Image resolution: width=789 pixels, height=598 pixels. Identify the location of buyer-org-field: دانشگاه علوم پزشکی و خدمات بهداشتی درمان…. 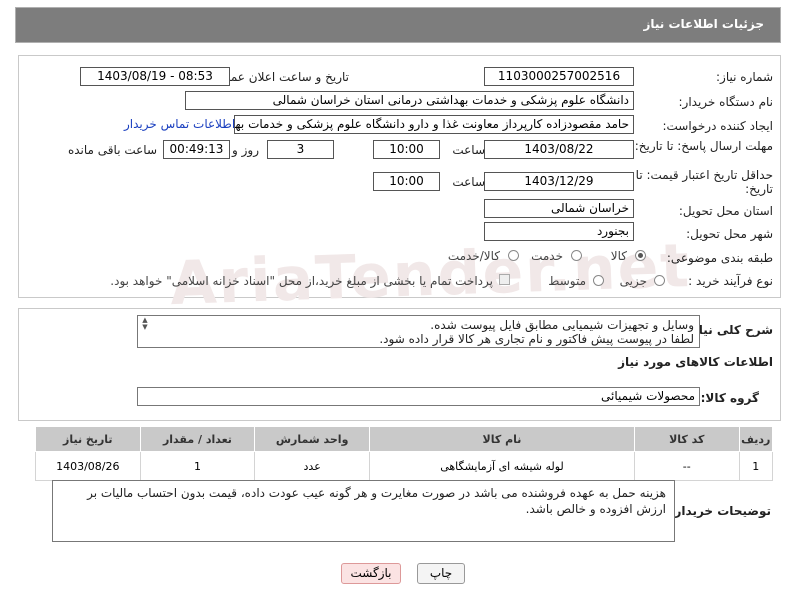
(409, 100).